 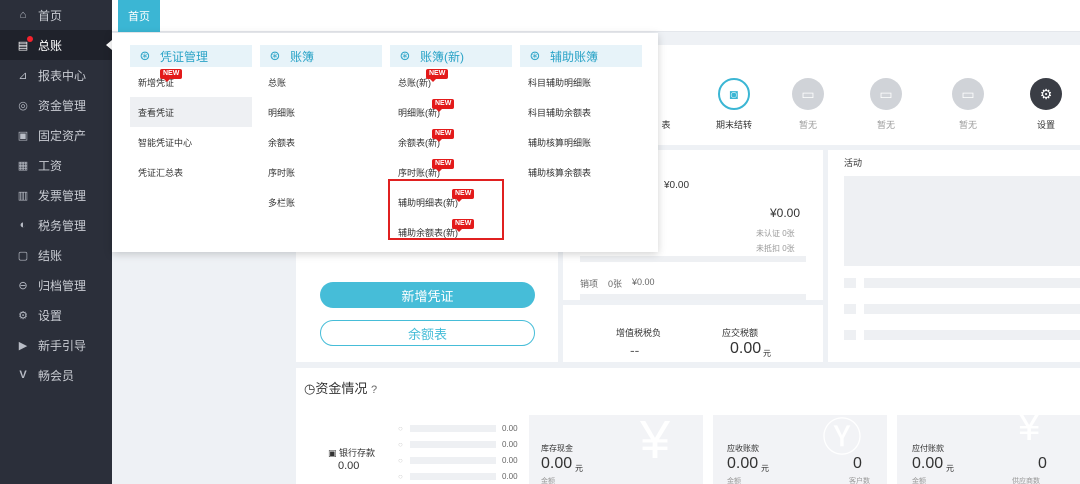 I want to click on tab-bar: 首页, so click(x=596, y=16).